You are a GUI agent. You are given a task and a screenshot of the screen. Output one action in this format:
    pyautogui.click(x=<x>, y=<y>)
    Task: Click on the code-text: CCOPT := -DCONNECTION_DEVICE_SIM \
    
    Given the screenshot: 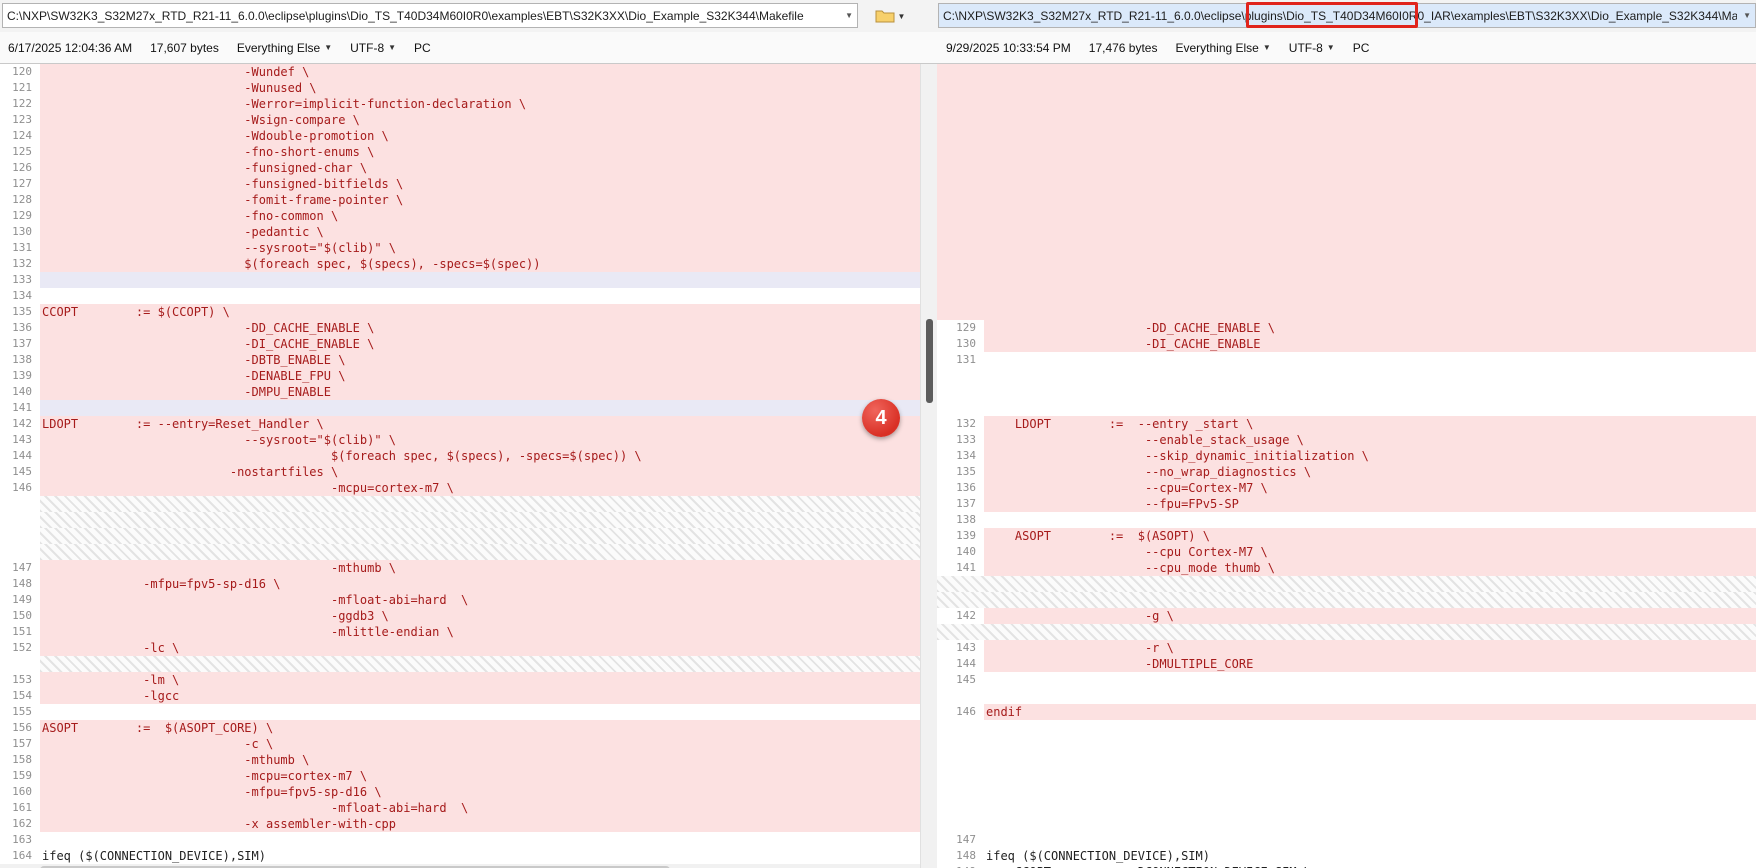 What is the action you would take?
    pyautogui.click(x=1370, y=866)
    